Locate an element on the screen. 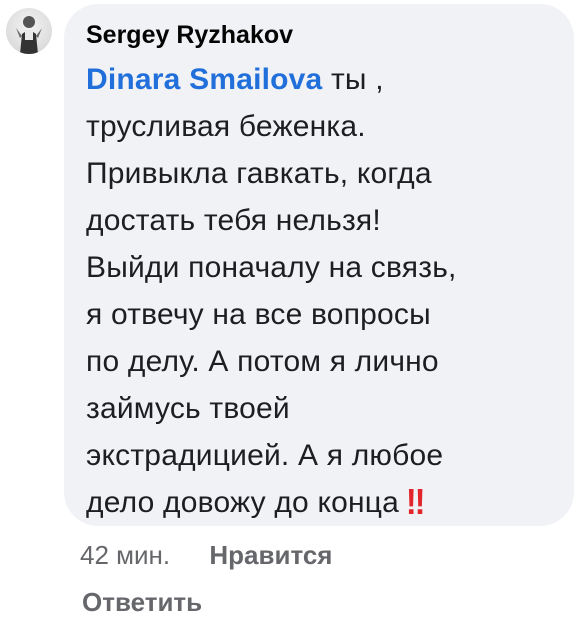 This screenshot has height=634, width=588. comment-line: Привыкла гавкать, когда is located at coordinates (259, 173).